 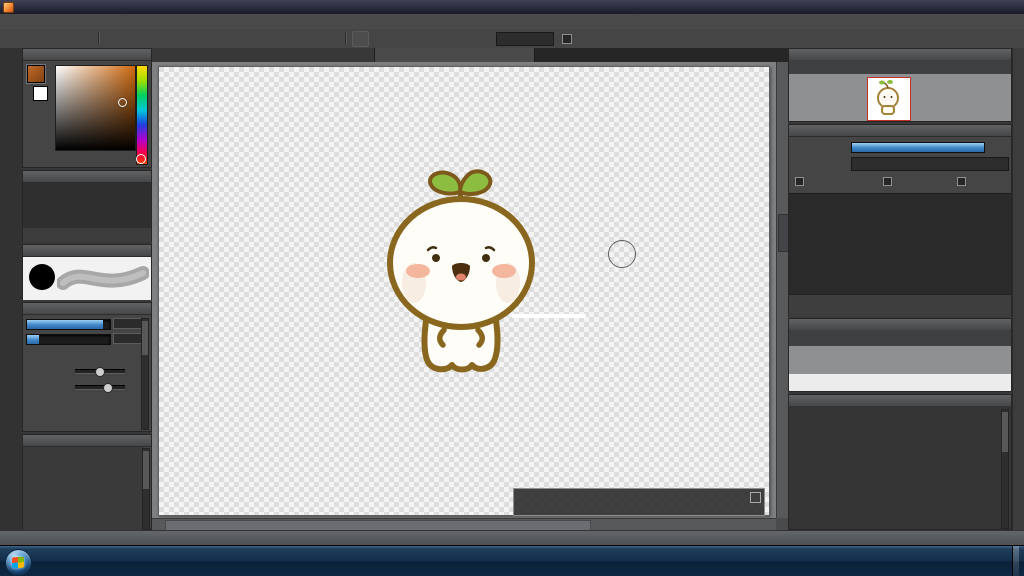 I want to click on toolbar, so click(x=512, y=39).